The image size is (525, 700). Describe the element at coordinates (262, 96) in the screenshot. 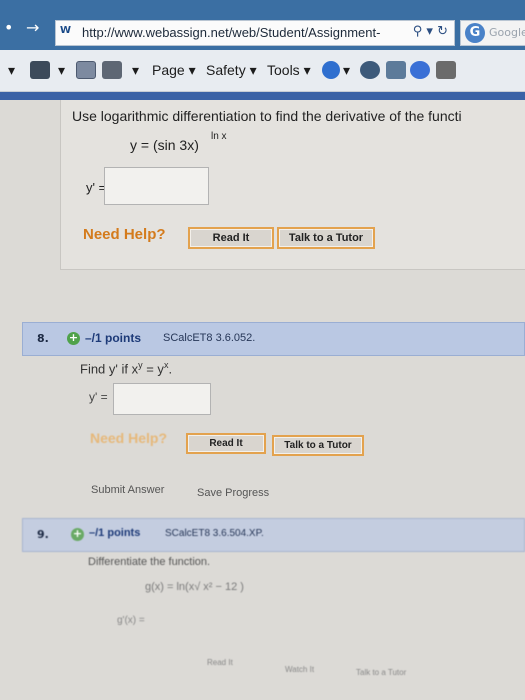

I see `header-strip` at that location.